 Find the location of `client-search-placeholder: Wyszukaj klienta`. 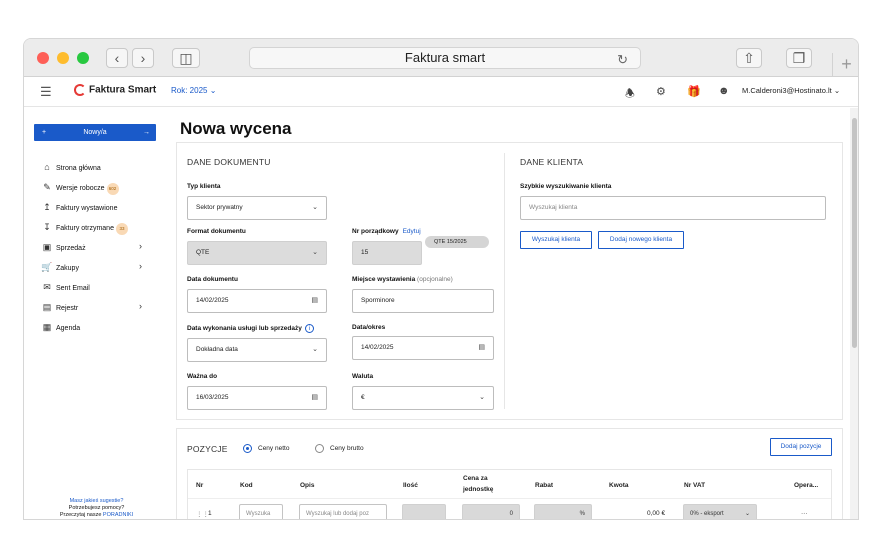

client-search-placeholder: Wyszukaj klienta is located at coordinates (553, 207).